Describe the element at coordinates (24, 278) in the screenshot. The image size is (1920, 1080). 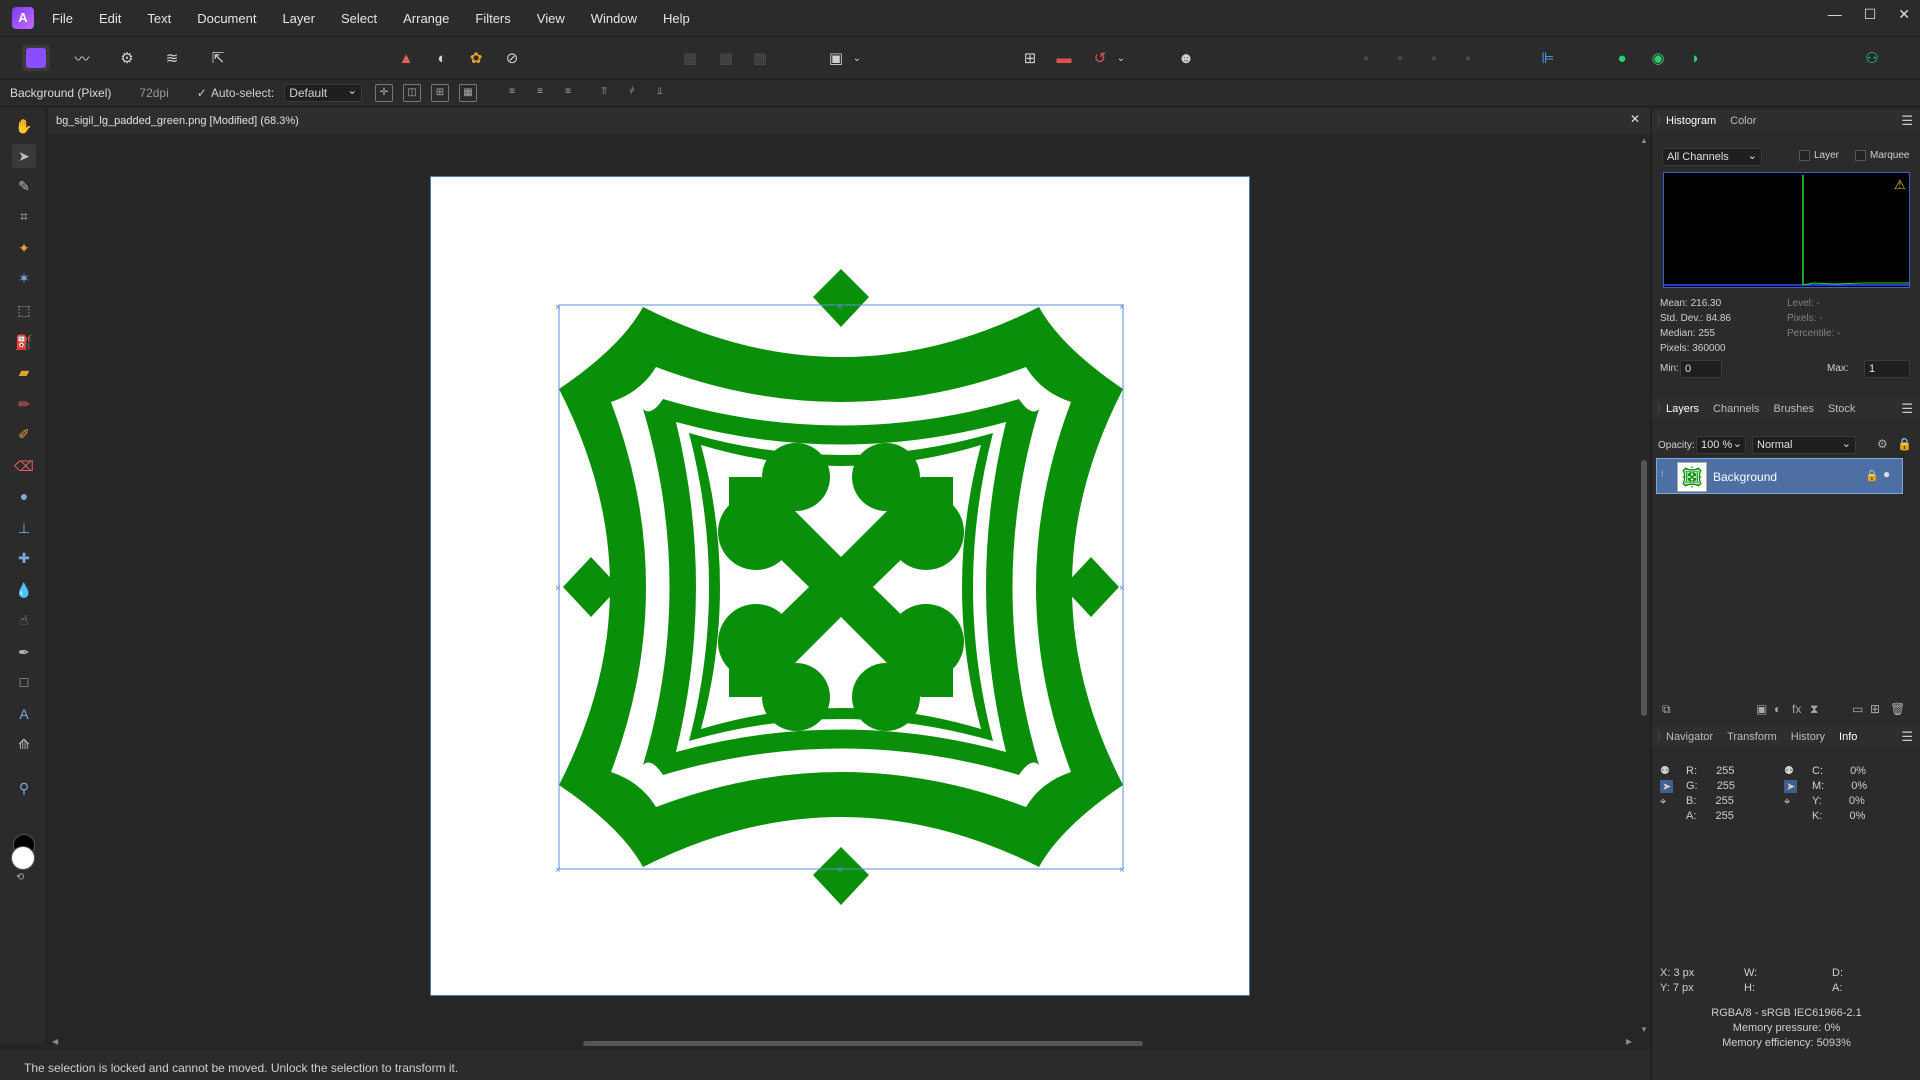
I see `magic-wand-icon: ✶` at that location.